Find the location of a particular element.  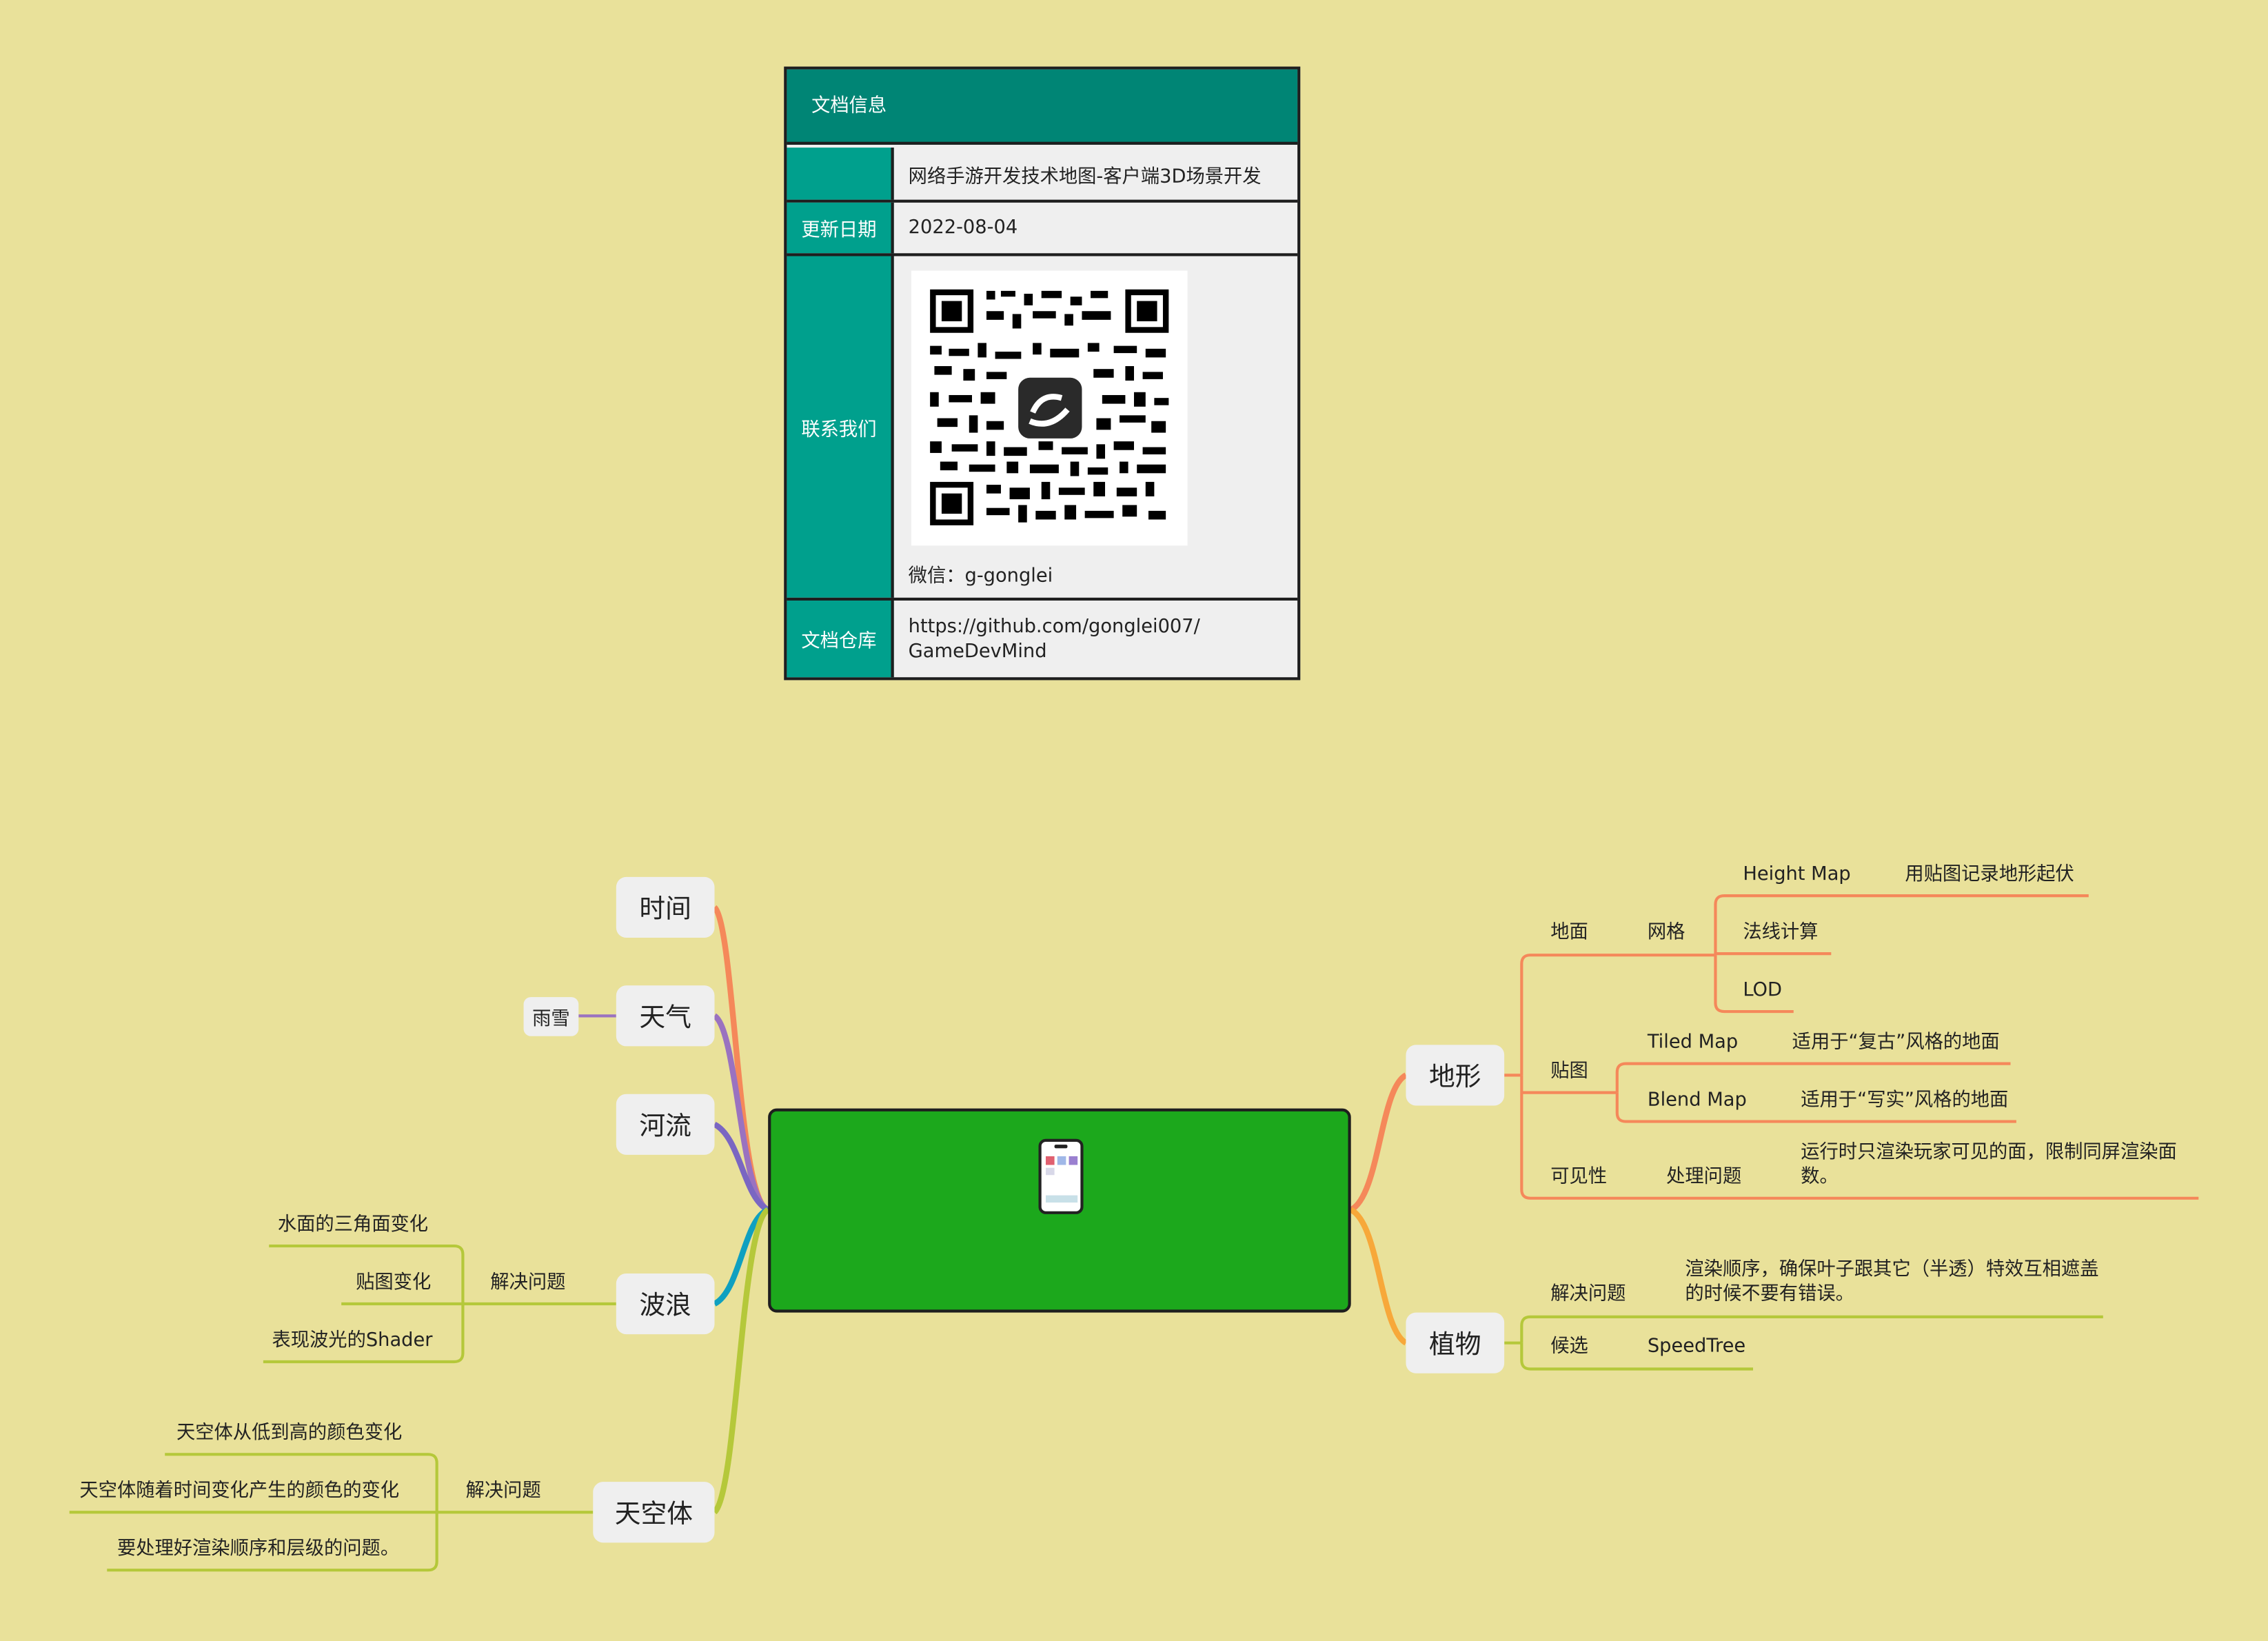

branch-weather is located at coordinates (741, 1113).